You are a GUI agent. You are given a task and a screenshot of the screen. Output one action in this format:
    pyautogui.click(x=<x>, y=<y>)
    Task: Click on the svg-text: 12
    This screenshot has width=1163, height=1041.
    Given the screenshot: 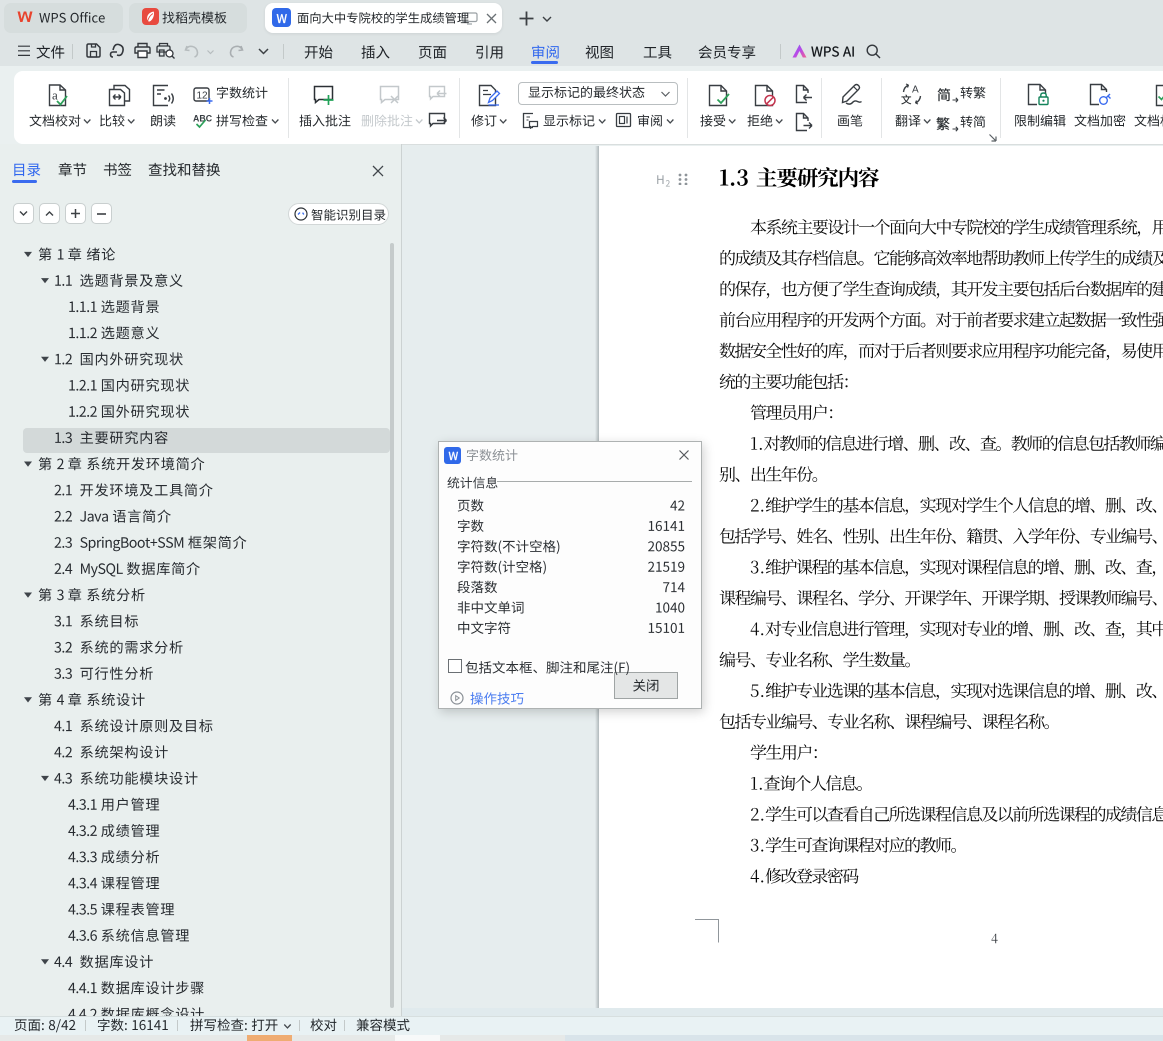 What is the action you would take?
    pyautogui.click(x=203, y=96)
    